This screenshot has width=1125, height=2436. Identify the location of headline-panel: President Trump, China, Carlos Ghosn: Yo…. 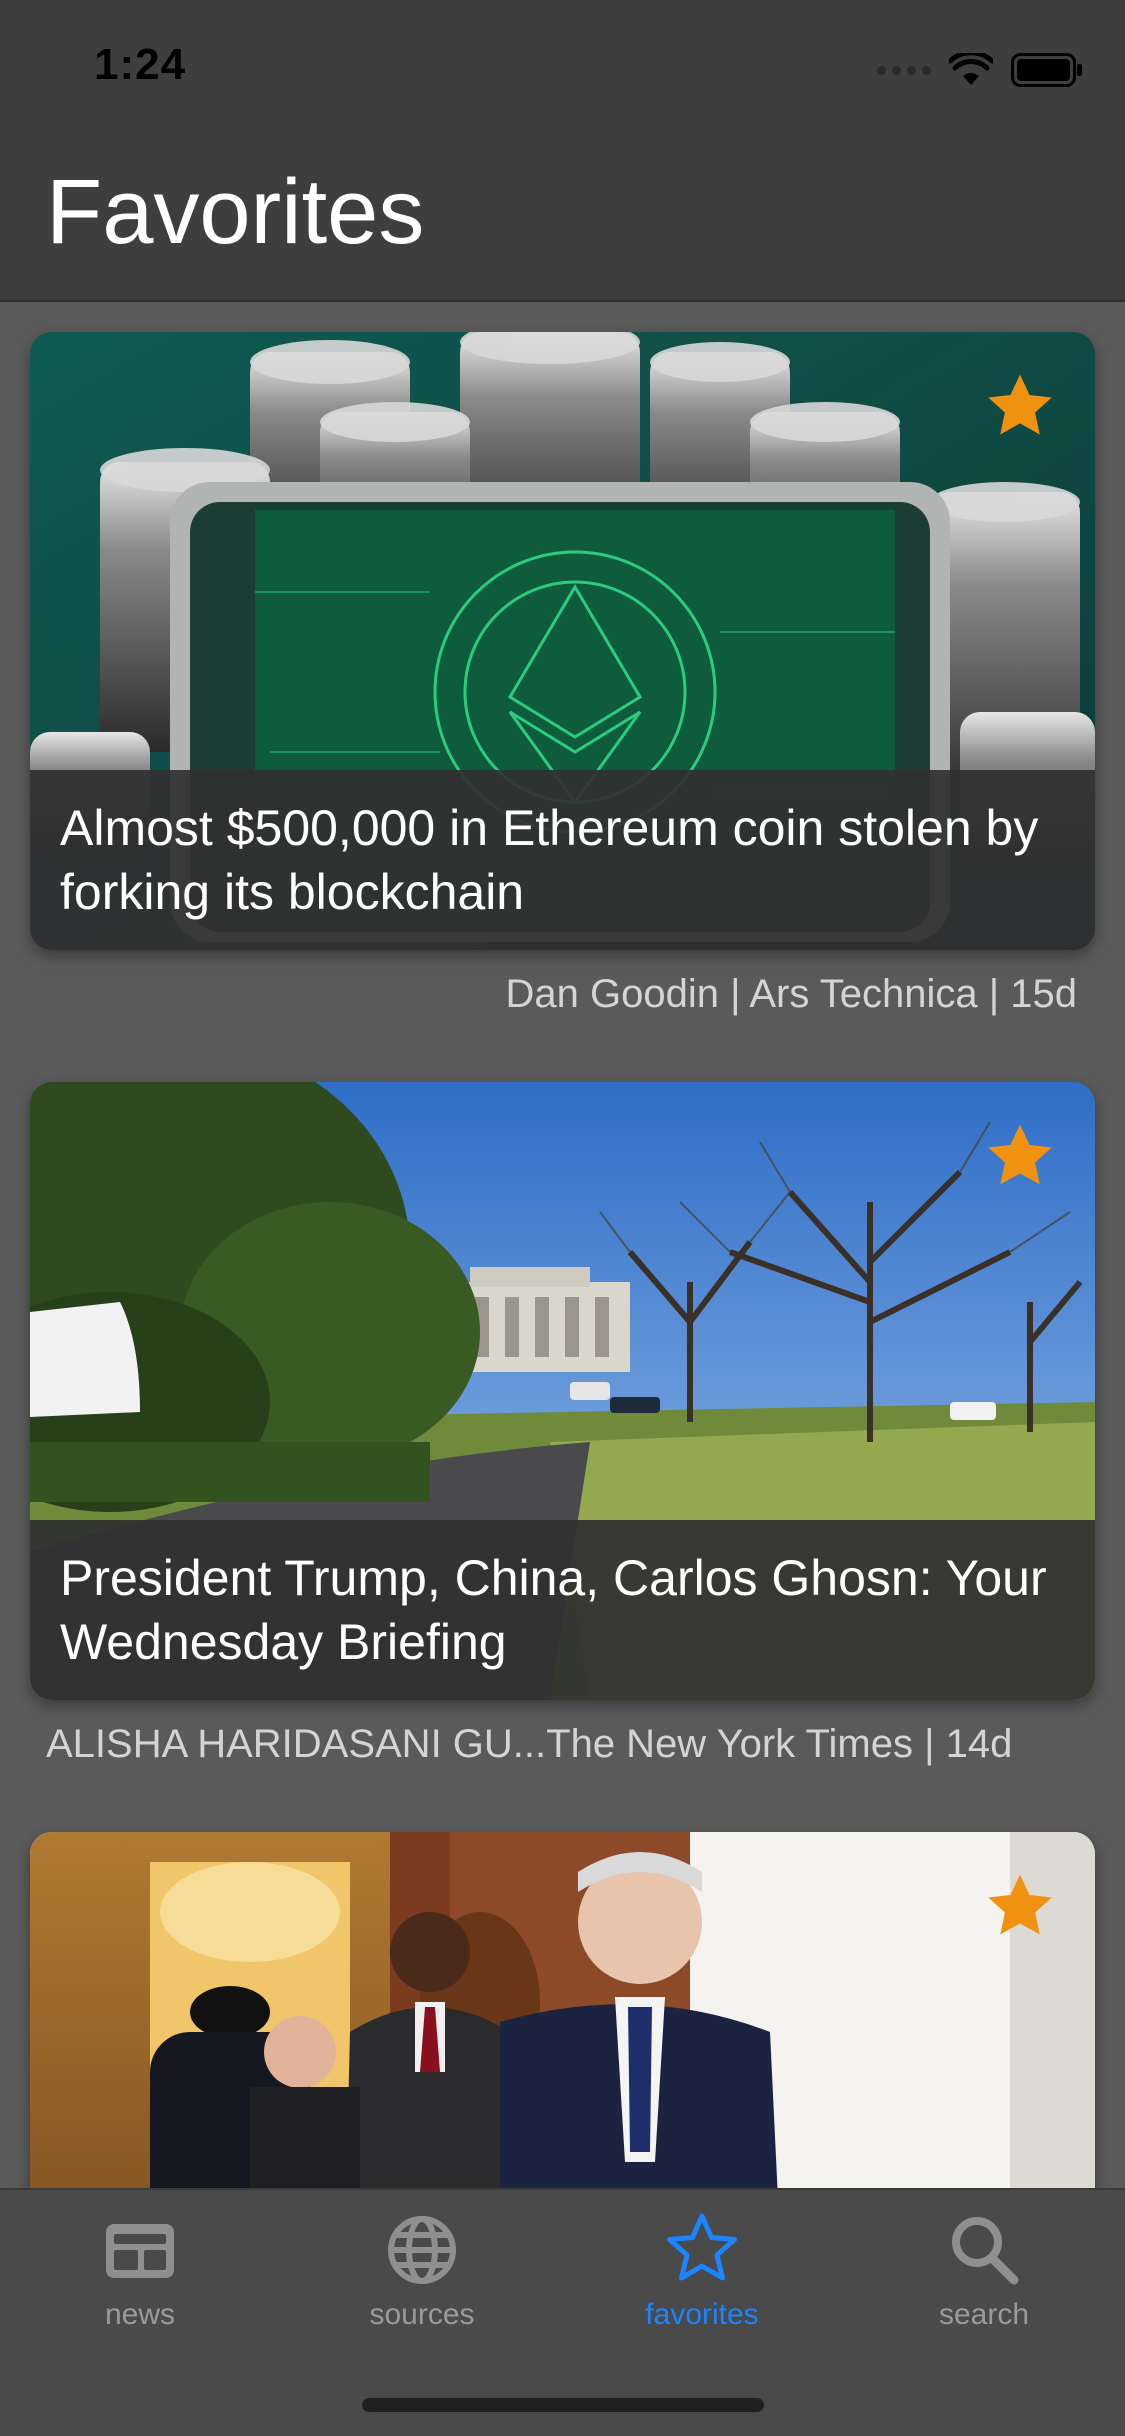
(562, 1610).